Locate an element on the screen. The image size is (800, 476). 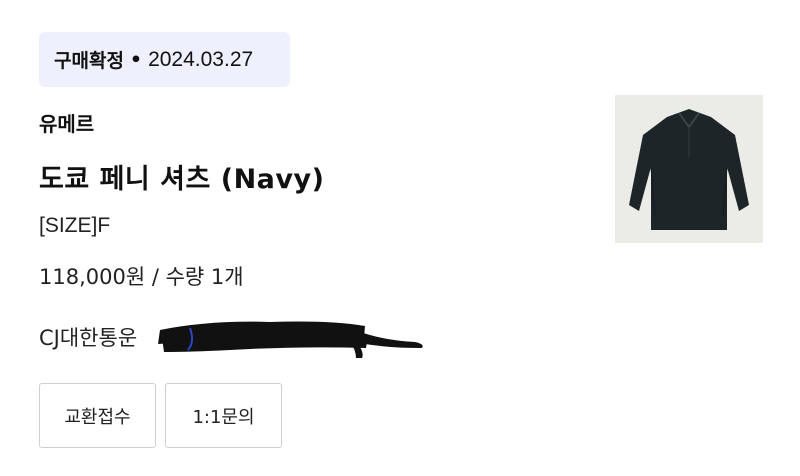
tracking-number-redaction is located at coordinates (290, 339).